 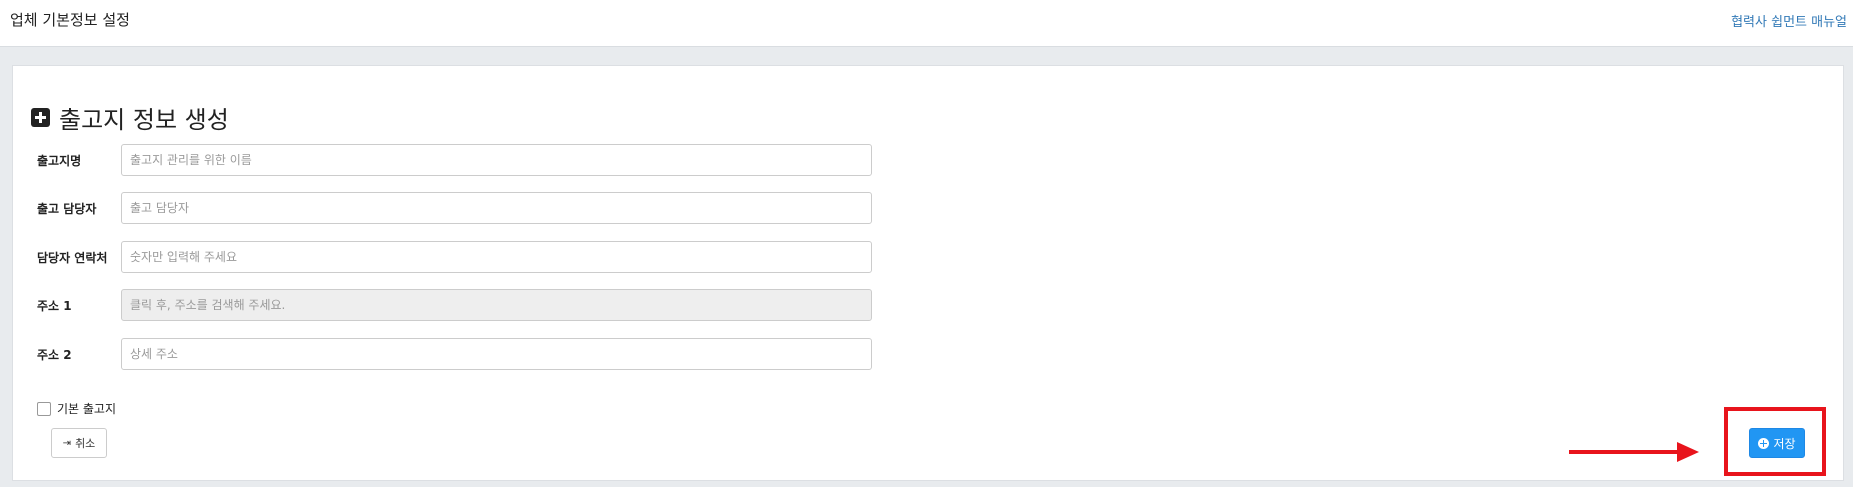 I want to click on page-title: 업체 기본정보 설정, so click(x=70, y=20).